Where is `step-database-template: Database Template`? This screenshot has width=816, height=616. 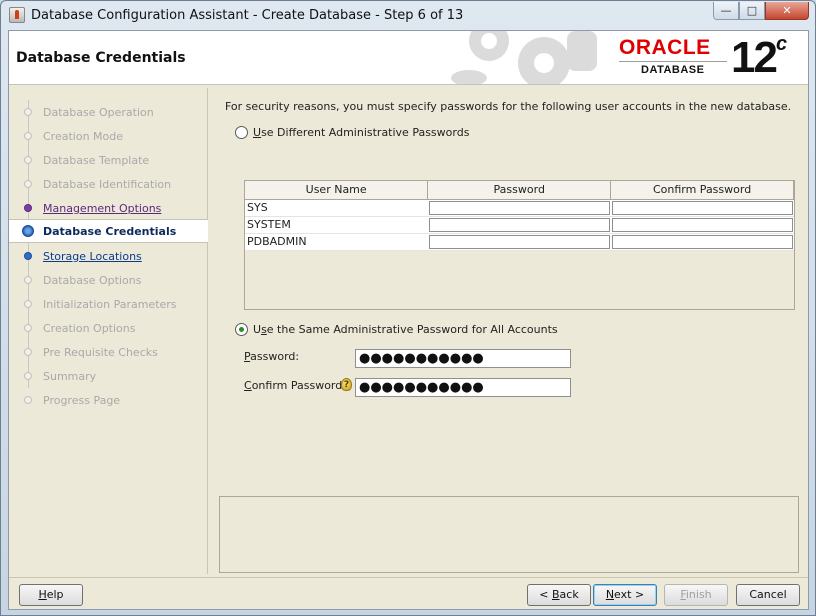
step-database-template: Database Template is located at coordinates (108, 160).